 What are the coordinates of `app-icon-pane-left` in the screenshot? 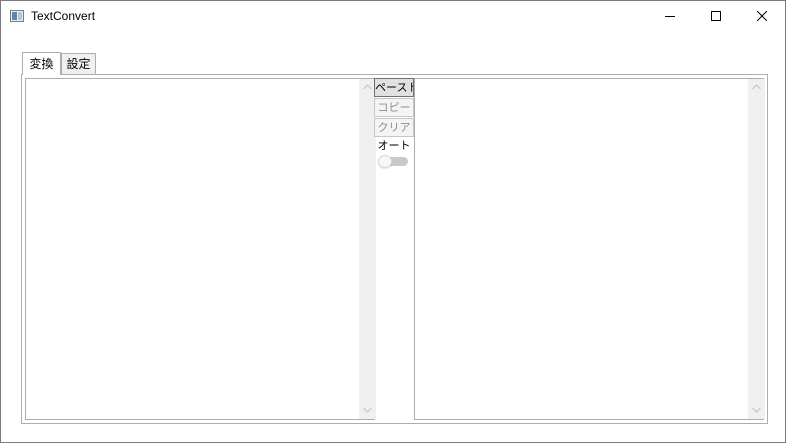 It's located at (14, 16).